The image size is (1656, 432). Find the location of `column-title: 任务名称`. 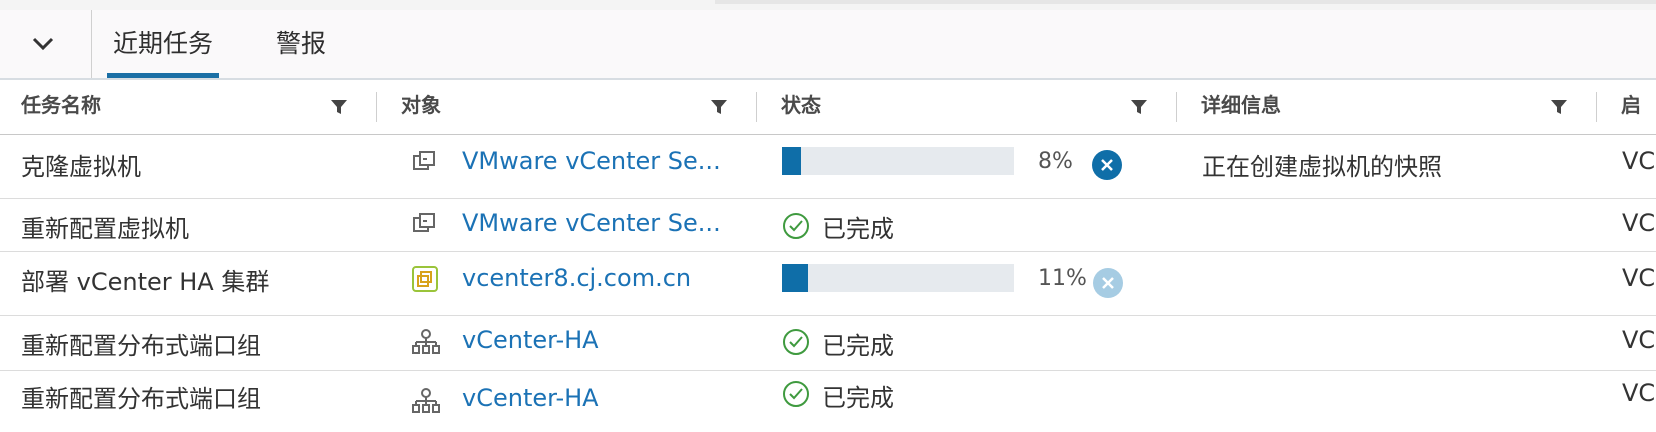

column-title: 任务名称 is located at coordinates (61, 105).